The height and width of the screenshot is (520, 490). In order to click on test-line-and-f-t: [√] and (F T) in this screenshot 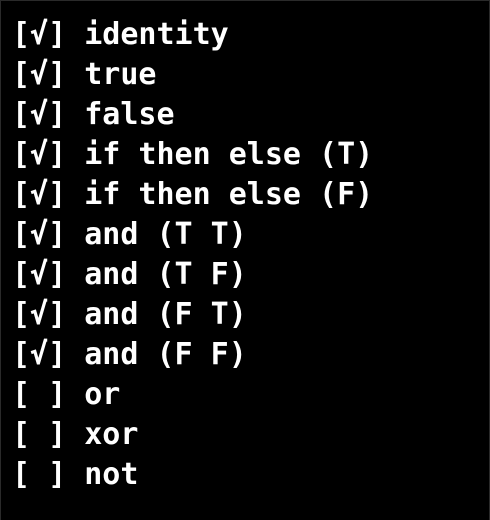, I will do `click(192, 315)`.